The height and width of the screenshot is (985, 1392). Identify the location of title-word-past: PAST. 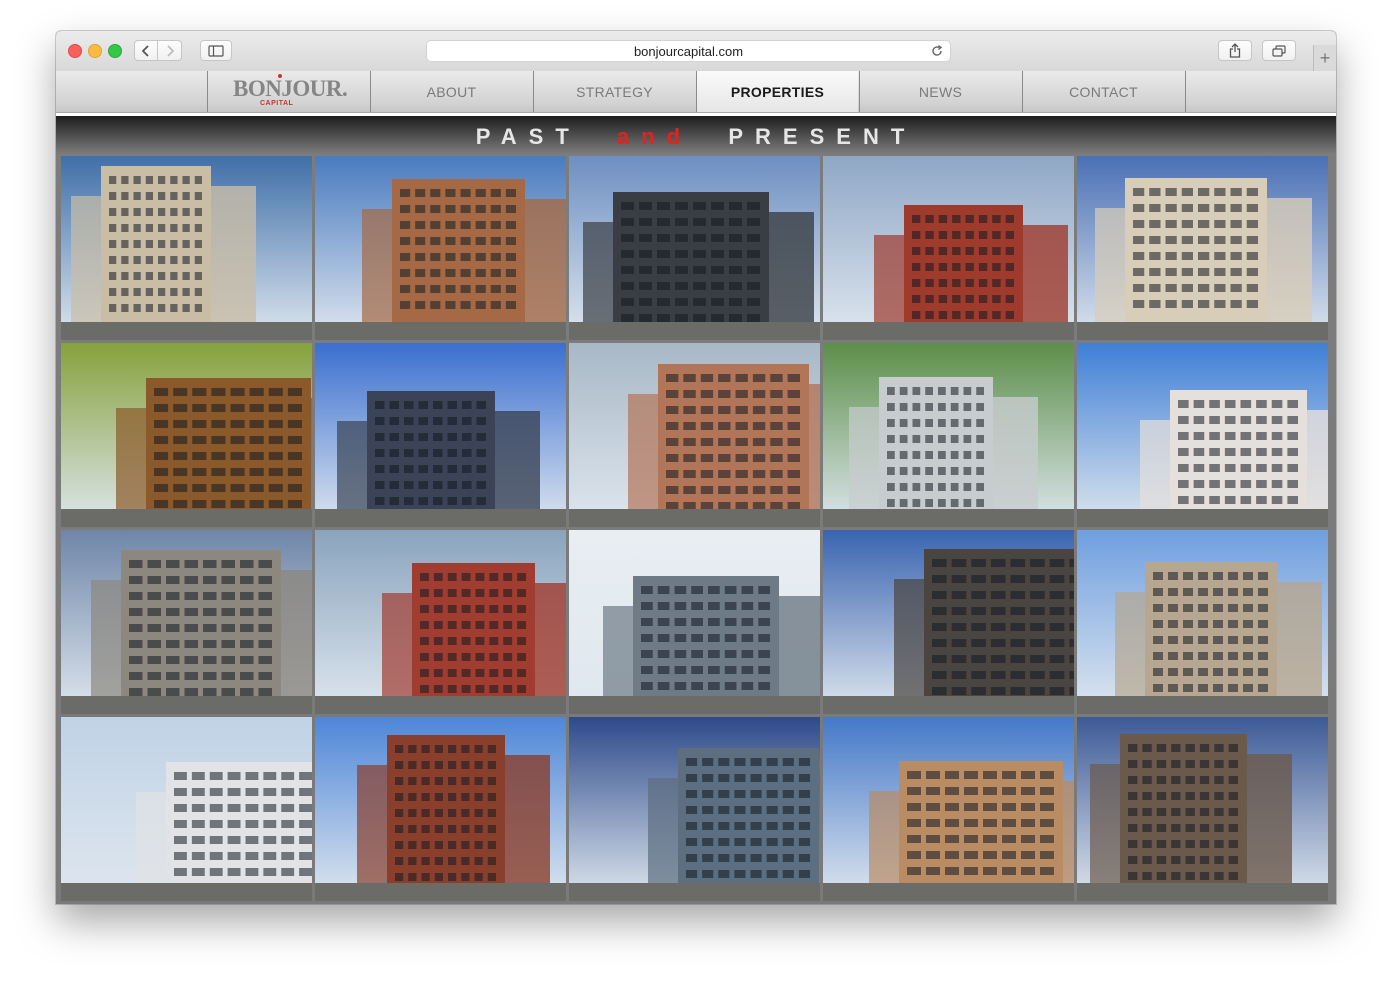
(528, 136).